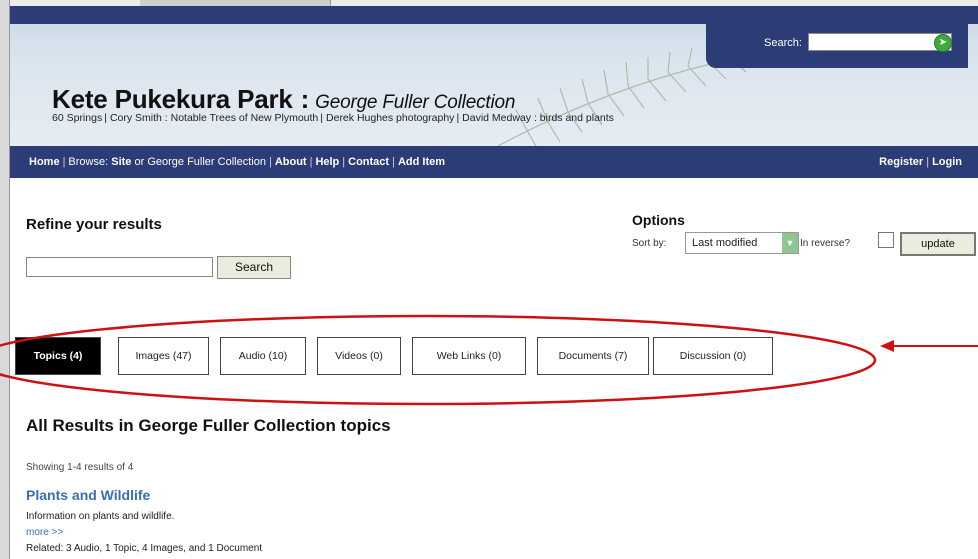 This screenshot has height=559, width=978. What do you see at coordinates (725, 243) in the screenshot?
I see `sort-selected-value: Last modified` at bounding box center [725, 243].